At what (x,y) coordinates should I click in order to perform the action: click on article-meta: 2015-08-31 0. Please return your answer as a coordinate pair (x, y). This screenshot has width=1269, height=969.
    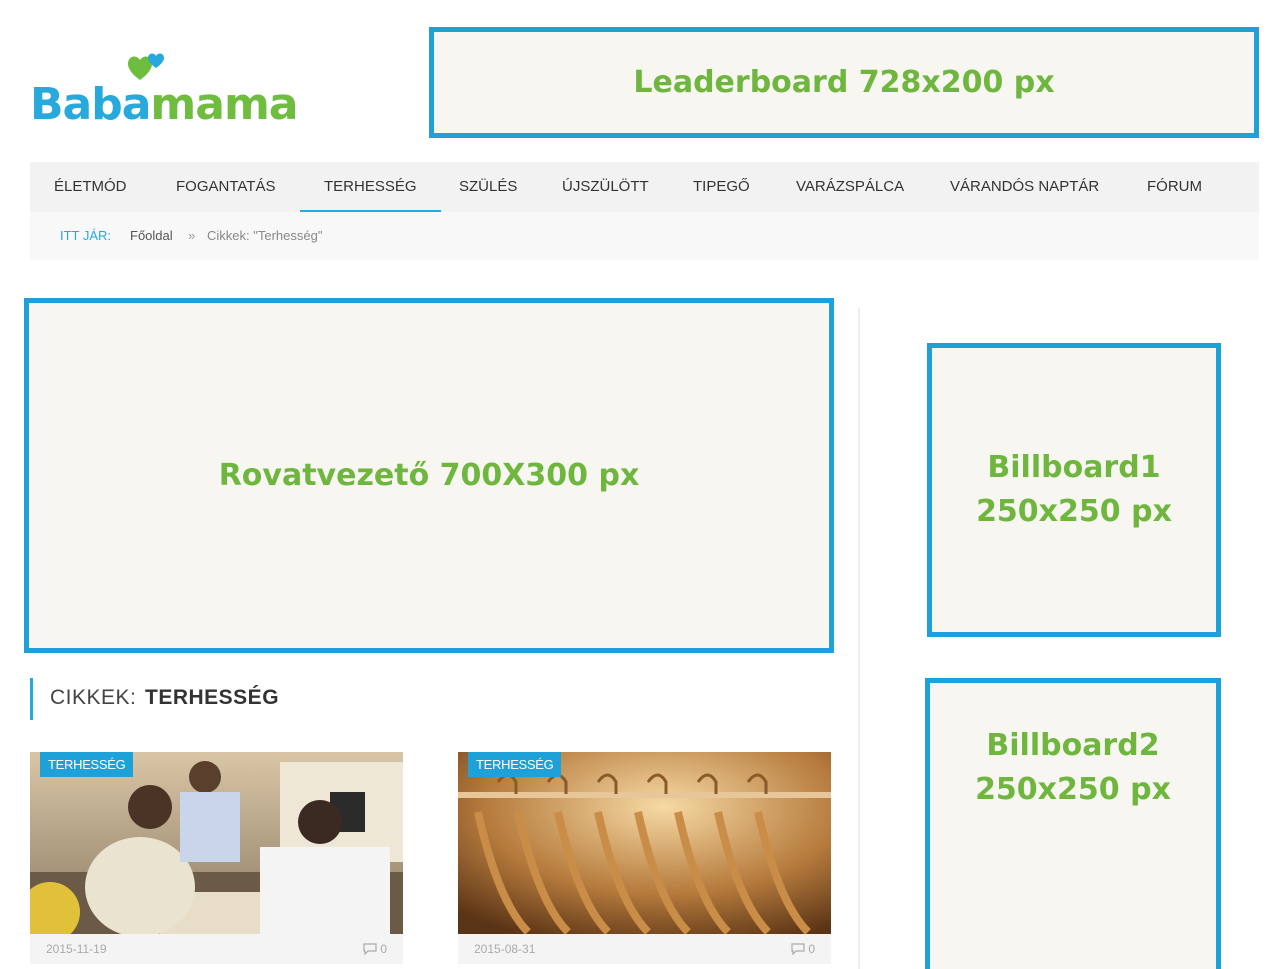
    Looking at the image, I should click on (644, 949).